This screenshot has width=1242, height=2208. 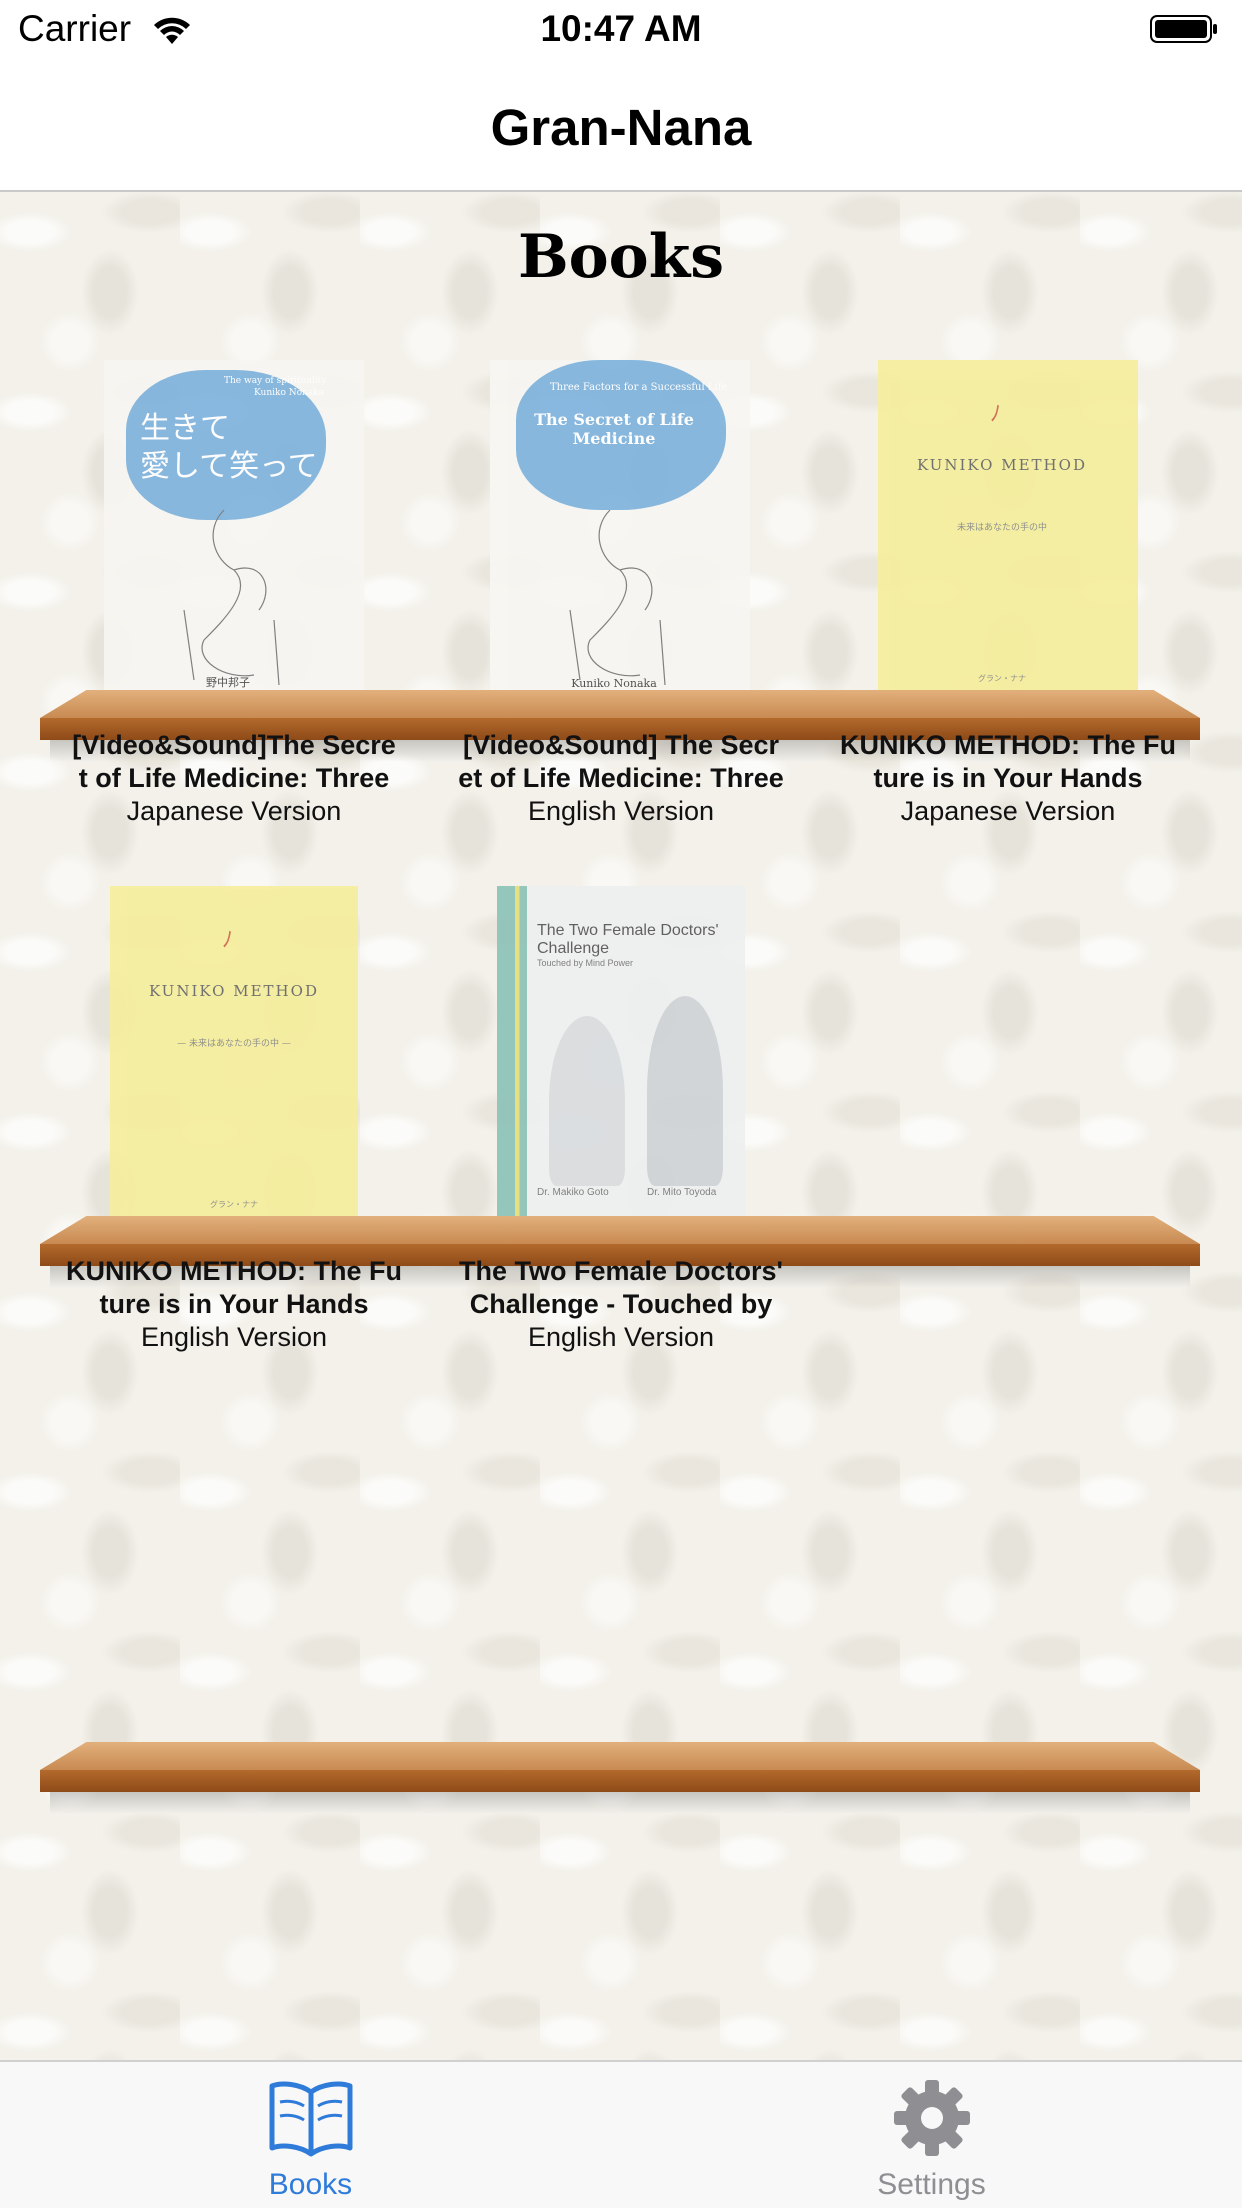 I want to click on book-item: ﾉ KUNIKO METHOD — 未来はあなたの手の中 — グラン・ナナ, so click(x=234, y=1076).